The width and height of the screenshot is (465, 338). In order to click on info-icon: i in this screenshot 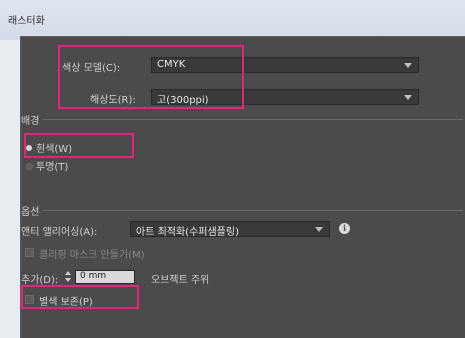, I will do `click(344, 228)`.